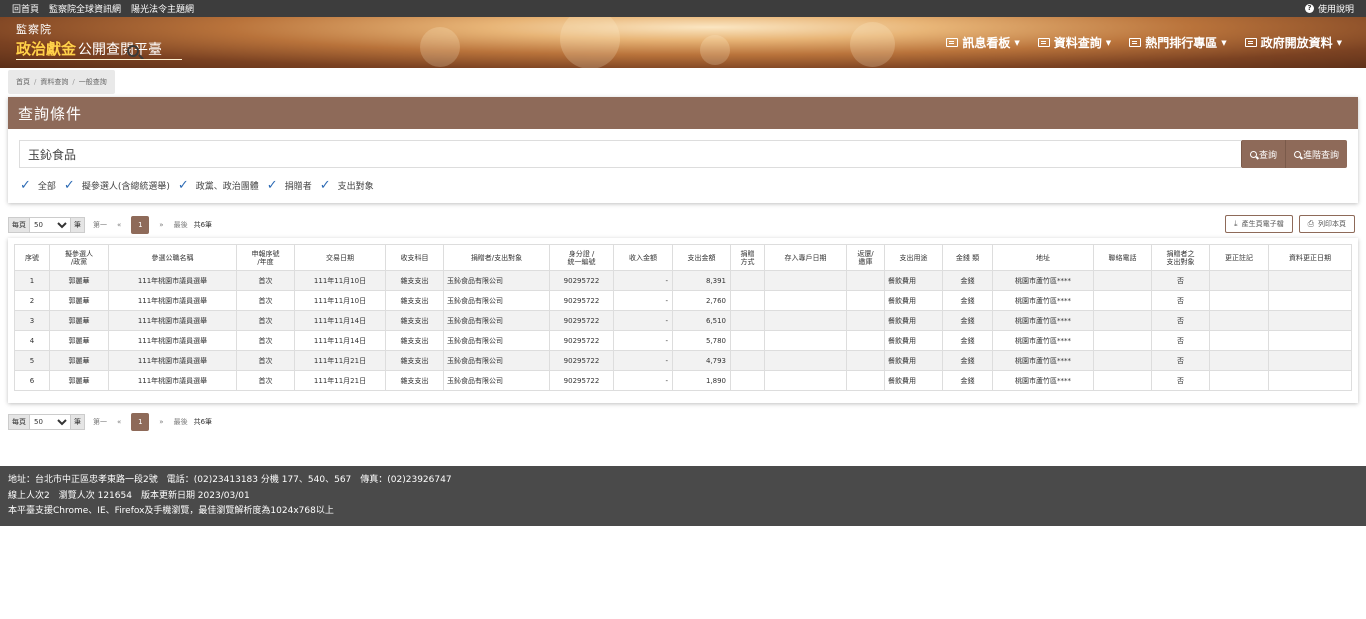 The height and width of the screenshot is (619, 1366). I want to click on column-header: 捐贈者之 支出對象, so click(1180, 257).